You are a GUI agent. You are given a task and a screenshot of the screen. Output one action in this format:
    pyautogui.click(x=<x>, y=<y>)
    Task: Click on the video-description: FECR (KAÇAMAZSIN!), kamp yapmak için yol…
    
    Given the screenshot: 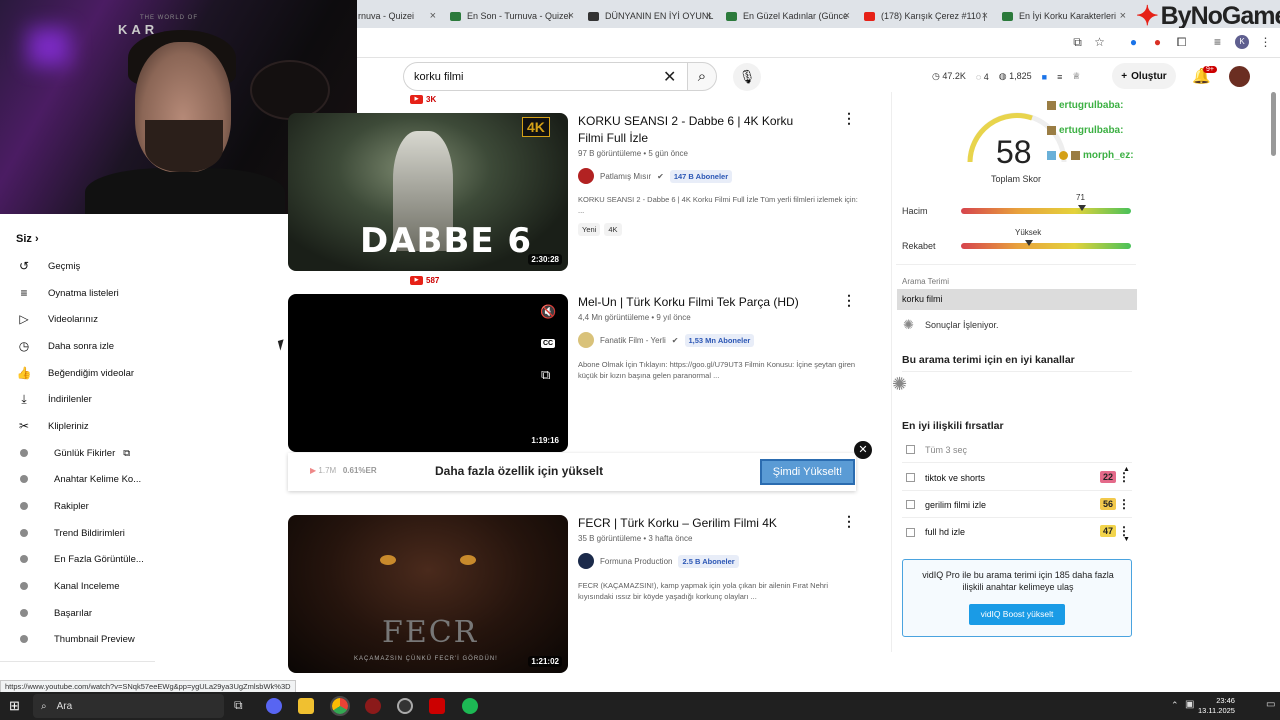 What is the action you would take?
    pyautogui.click(x=703, y=591)
    